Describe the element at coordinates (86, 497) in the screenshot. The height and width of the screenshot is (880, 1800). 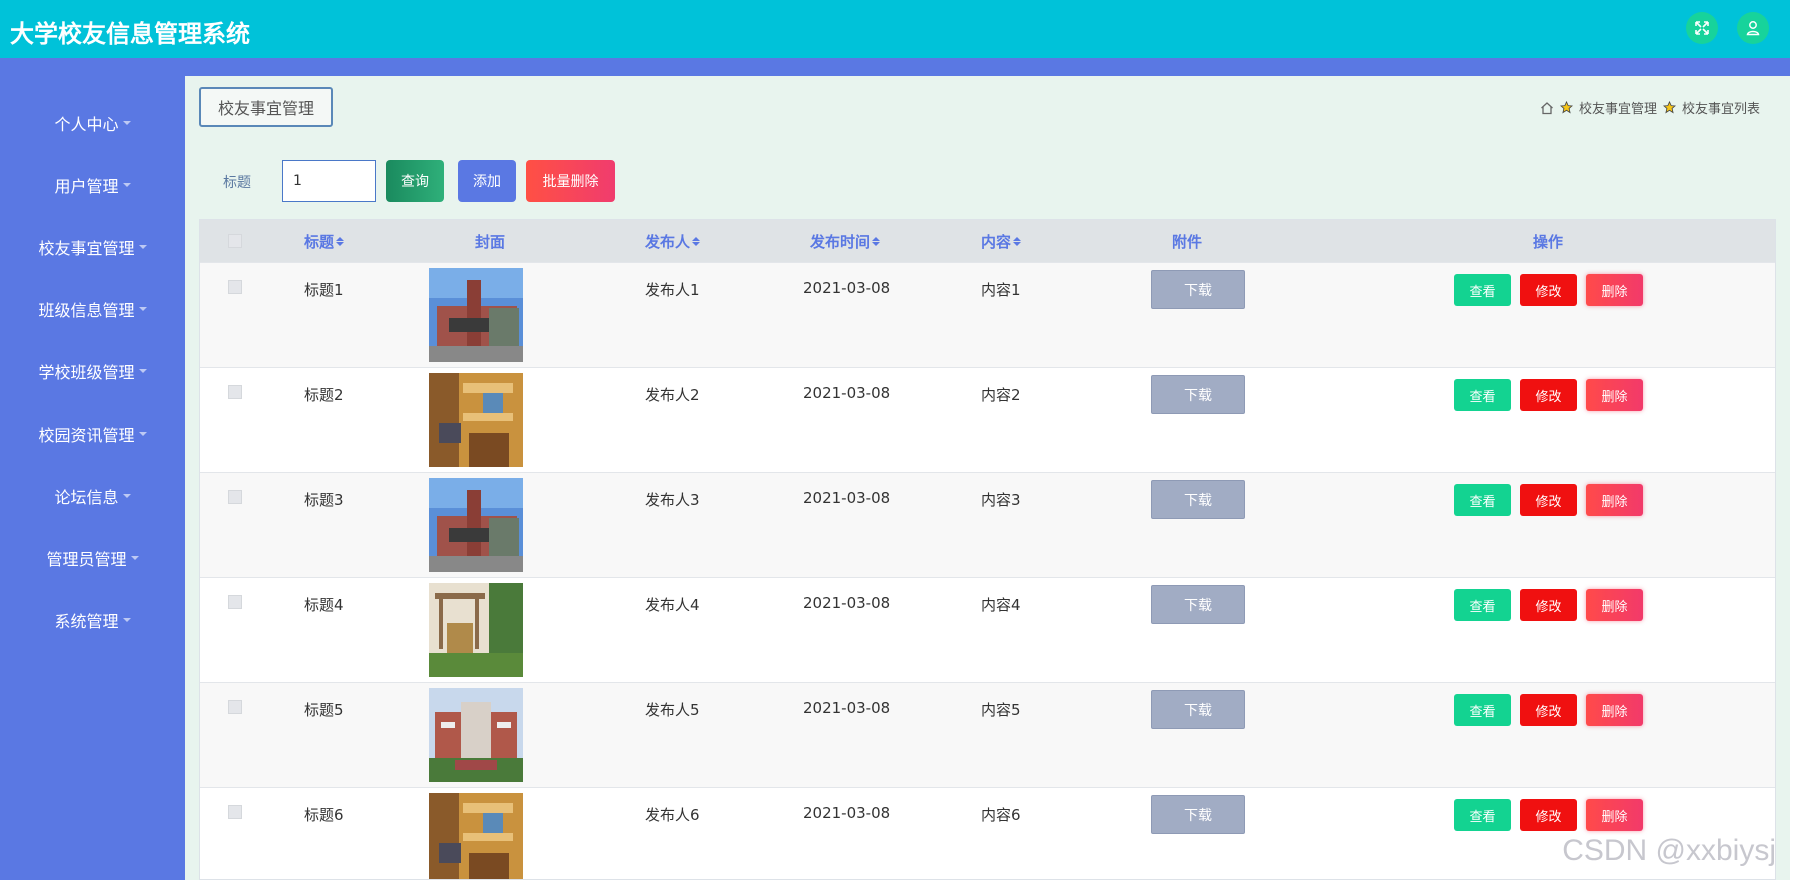
I see `sidebar-item-label: 论坛信息` at that location.